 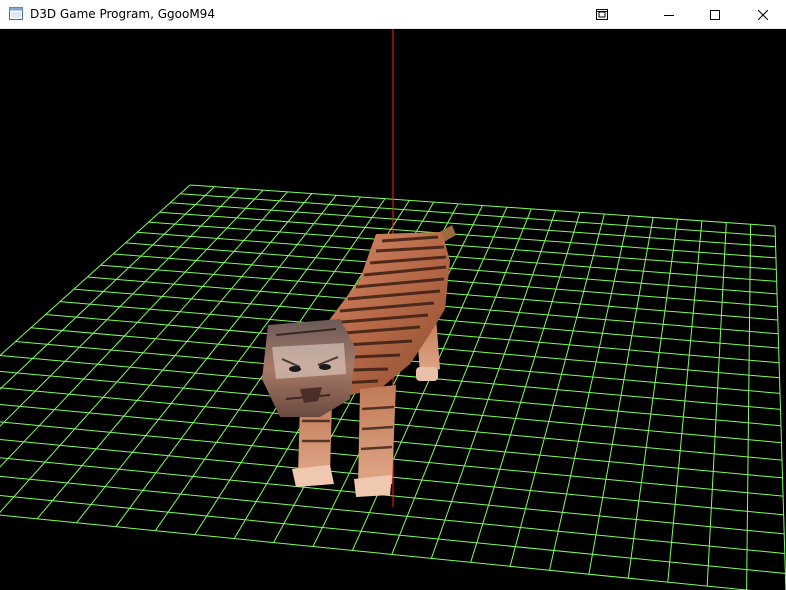 I want to click on tiger-model, so click(x=359, y=361).